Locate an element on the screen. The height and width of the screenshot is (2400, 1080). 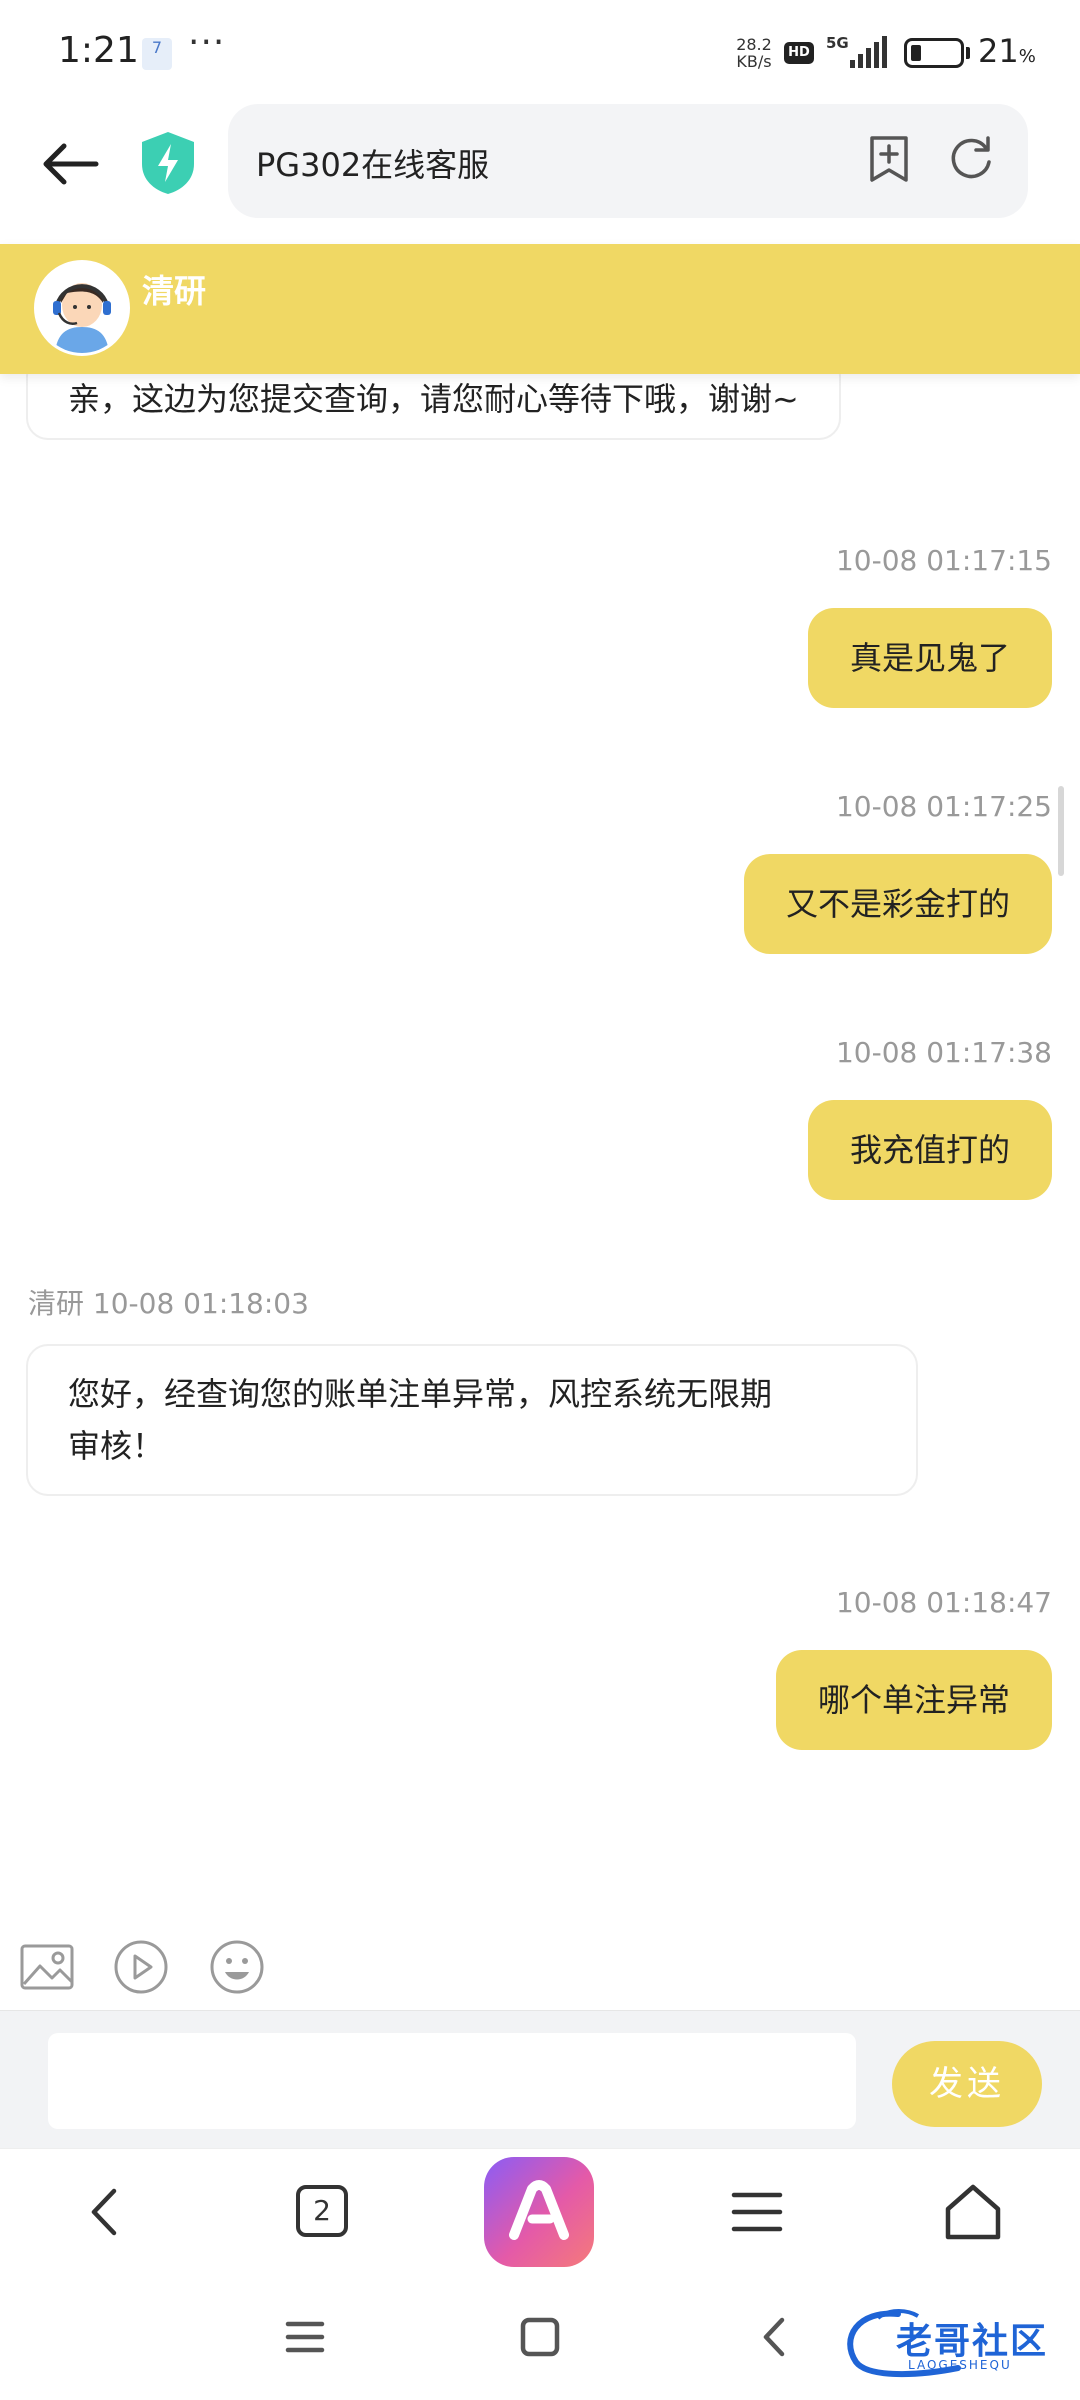
watermark-logo: 老哥社区 LAOGESHEQU is located at coordinates (954, 2344).